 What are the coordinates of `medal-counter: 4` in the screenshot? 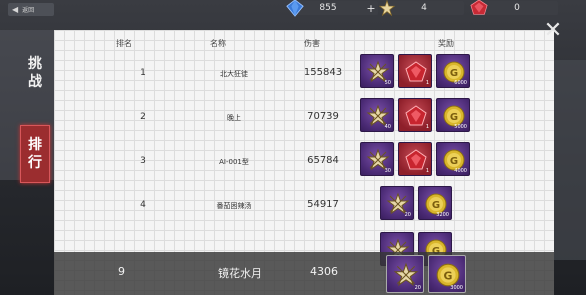 It's located at (421, 8).